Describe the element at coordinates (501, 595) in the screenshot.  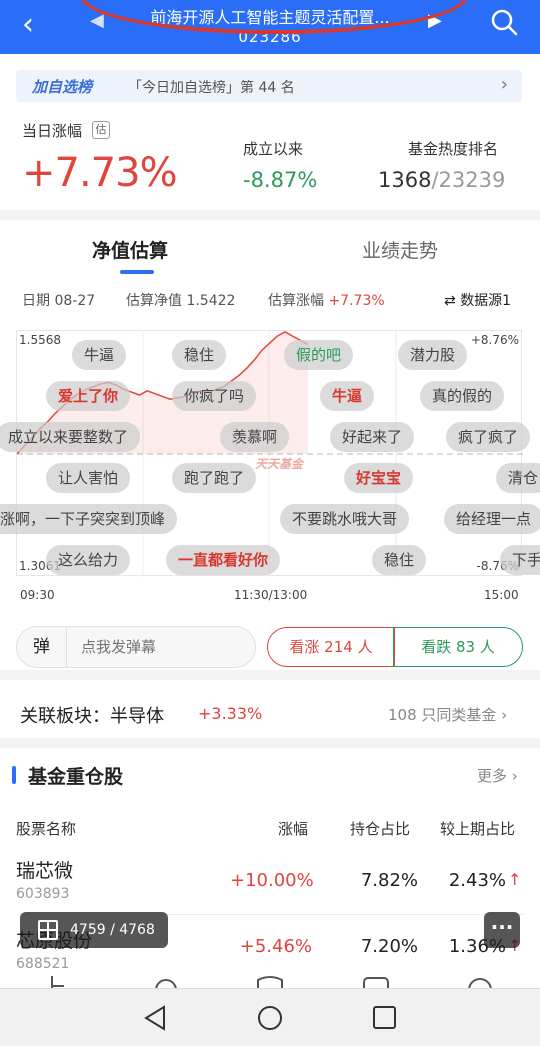
I see `x-tick-close: 15:00` at that location.